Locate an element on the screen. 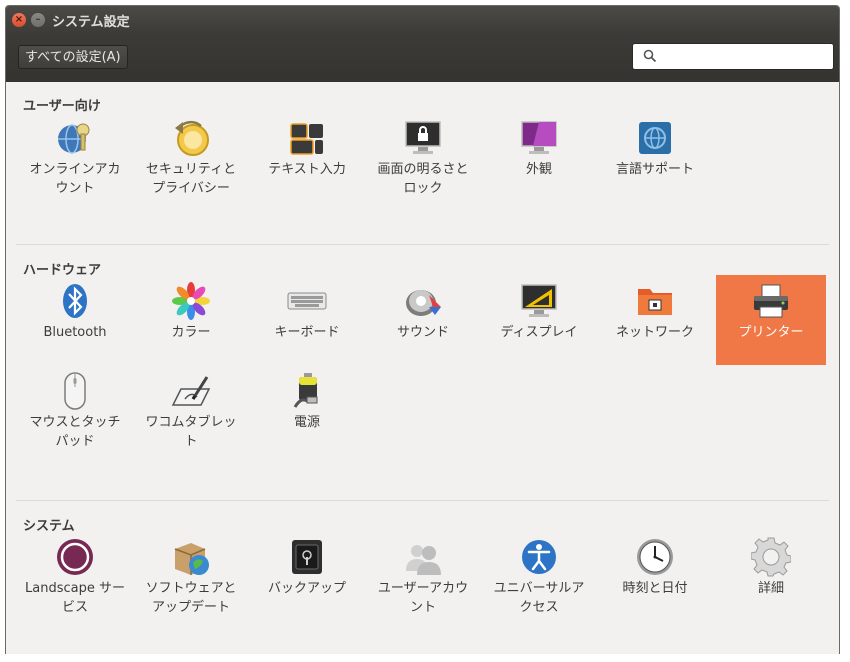  item-wacom-tablet: ワコムタブレット is located at coordinates (191, 410).